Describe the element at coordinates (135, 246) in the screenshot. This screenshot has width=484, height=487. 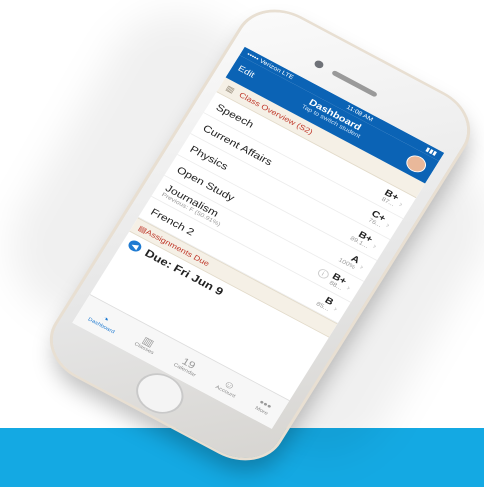
I see `arrow-left-icon: ◀` at that location.